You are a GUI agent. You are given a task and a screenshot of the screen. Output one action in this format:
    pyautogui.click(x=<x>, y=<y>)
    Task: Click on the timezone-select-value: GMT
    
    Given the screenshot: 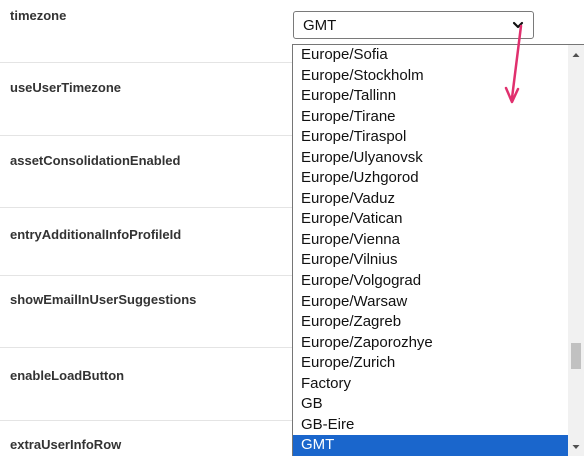 What is the action you would take?
    pyautogui.click(x=320, y=25)
    